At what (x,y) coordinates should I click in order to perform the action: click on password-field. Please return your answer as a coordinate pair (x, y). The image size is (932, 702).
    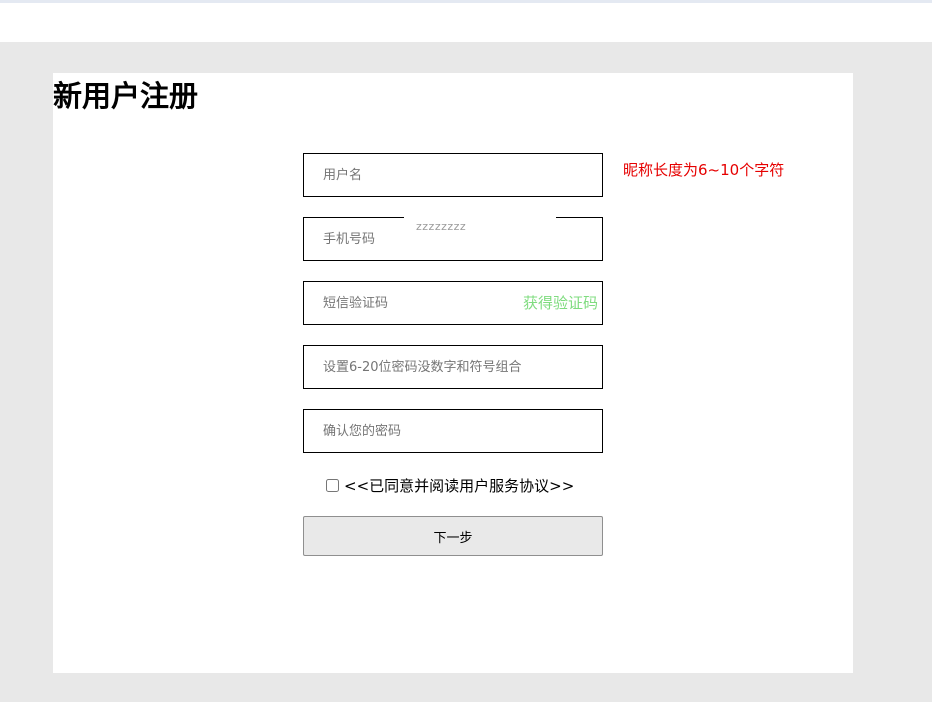
    Looking at the image, I should click on (453, 367).